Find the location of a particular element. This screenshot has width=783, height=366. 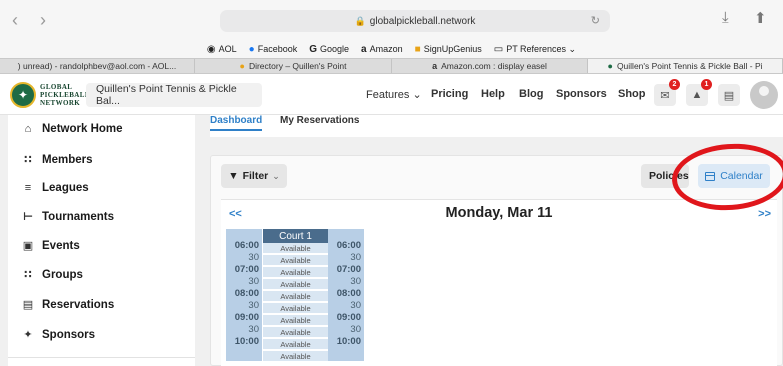

nav-blog: Blog is located at coordinates (531, 94).